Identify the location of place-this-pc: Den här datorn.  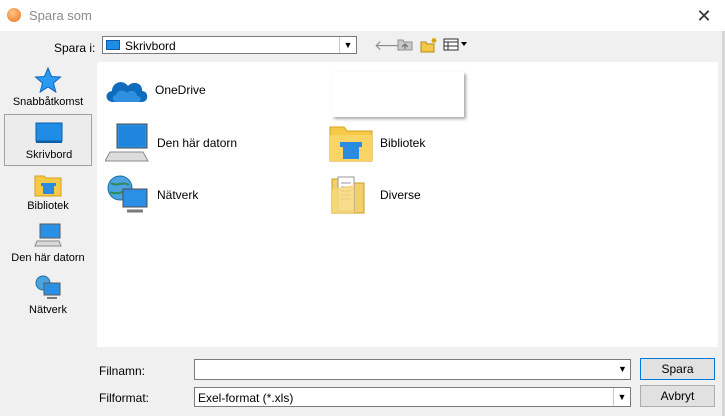
(48, 244).